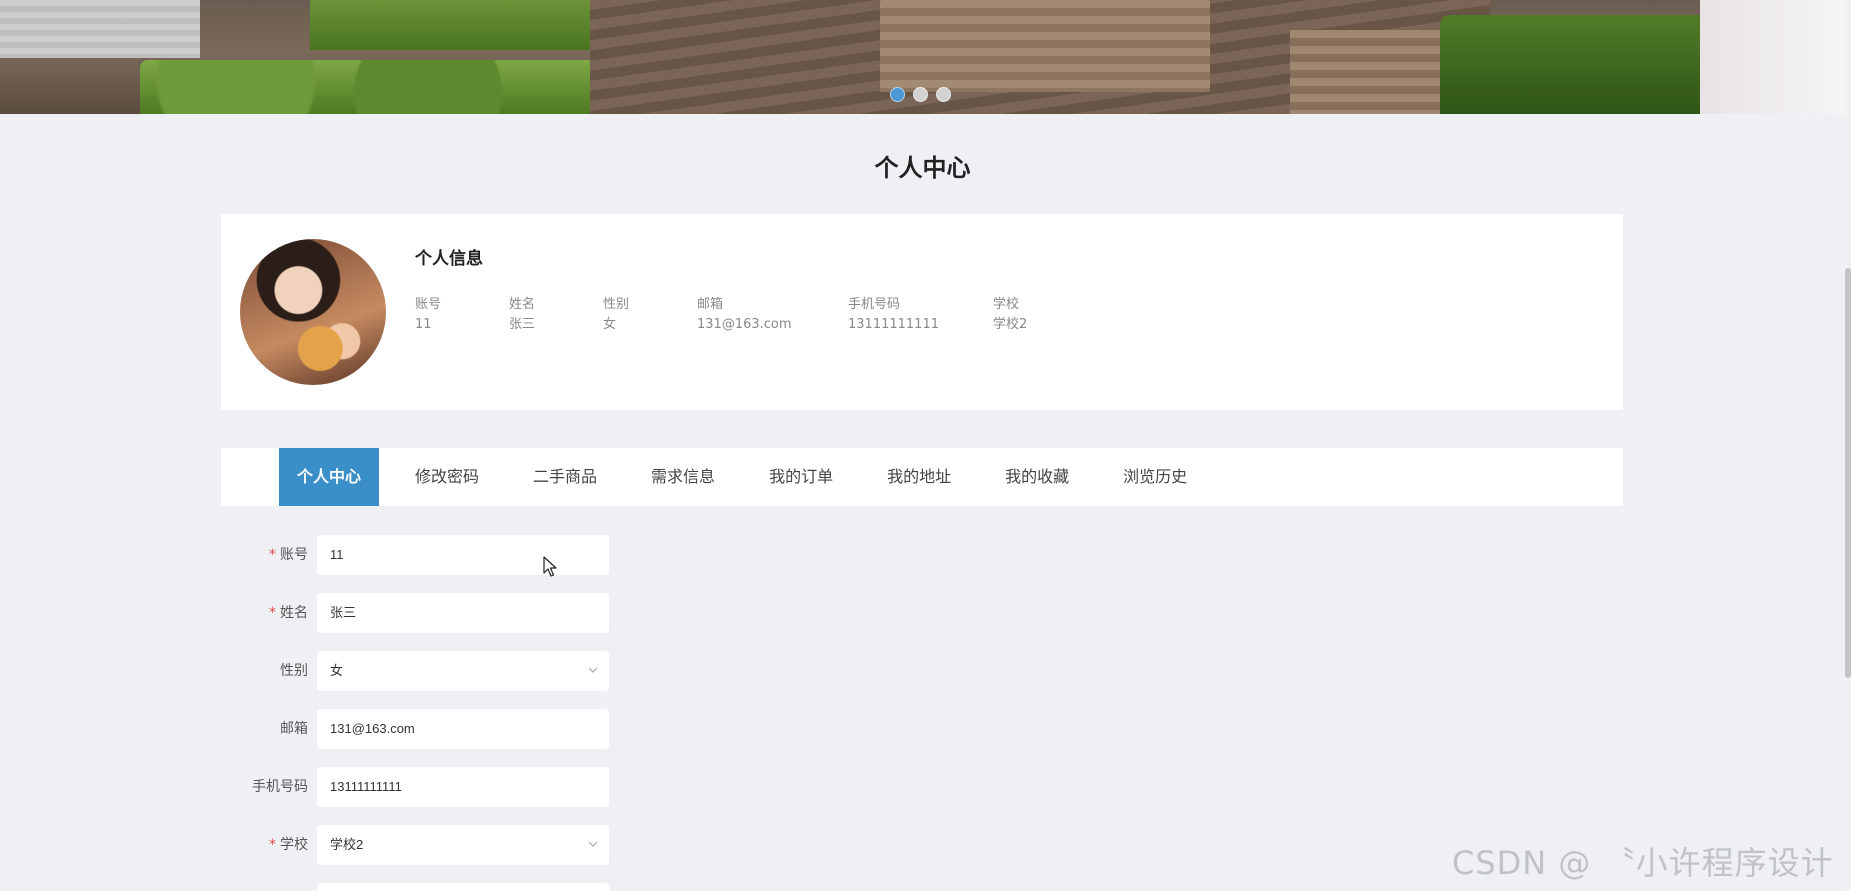 The image size is (1851, 891). What do you see at coordinates (522, 304) in the screenshot?
I see `profile-field-label: 姓名` at bounding box center [522, 304].